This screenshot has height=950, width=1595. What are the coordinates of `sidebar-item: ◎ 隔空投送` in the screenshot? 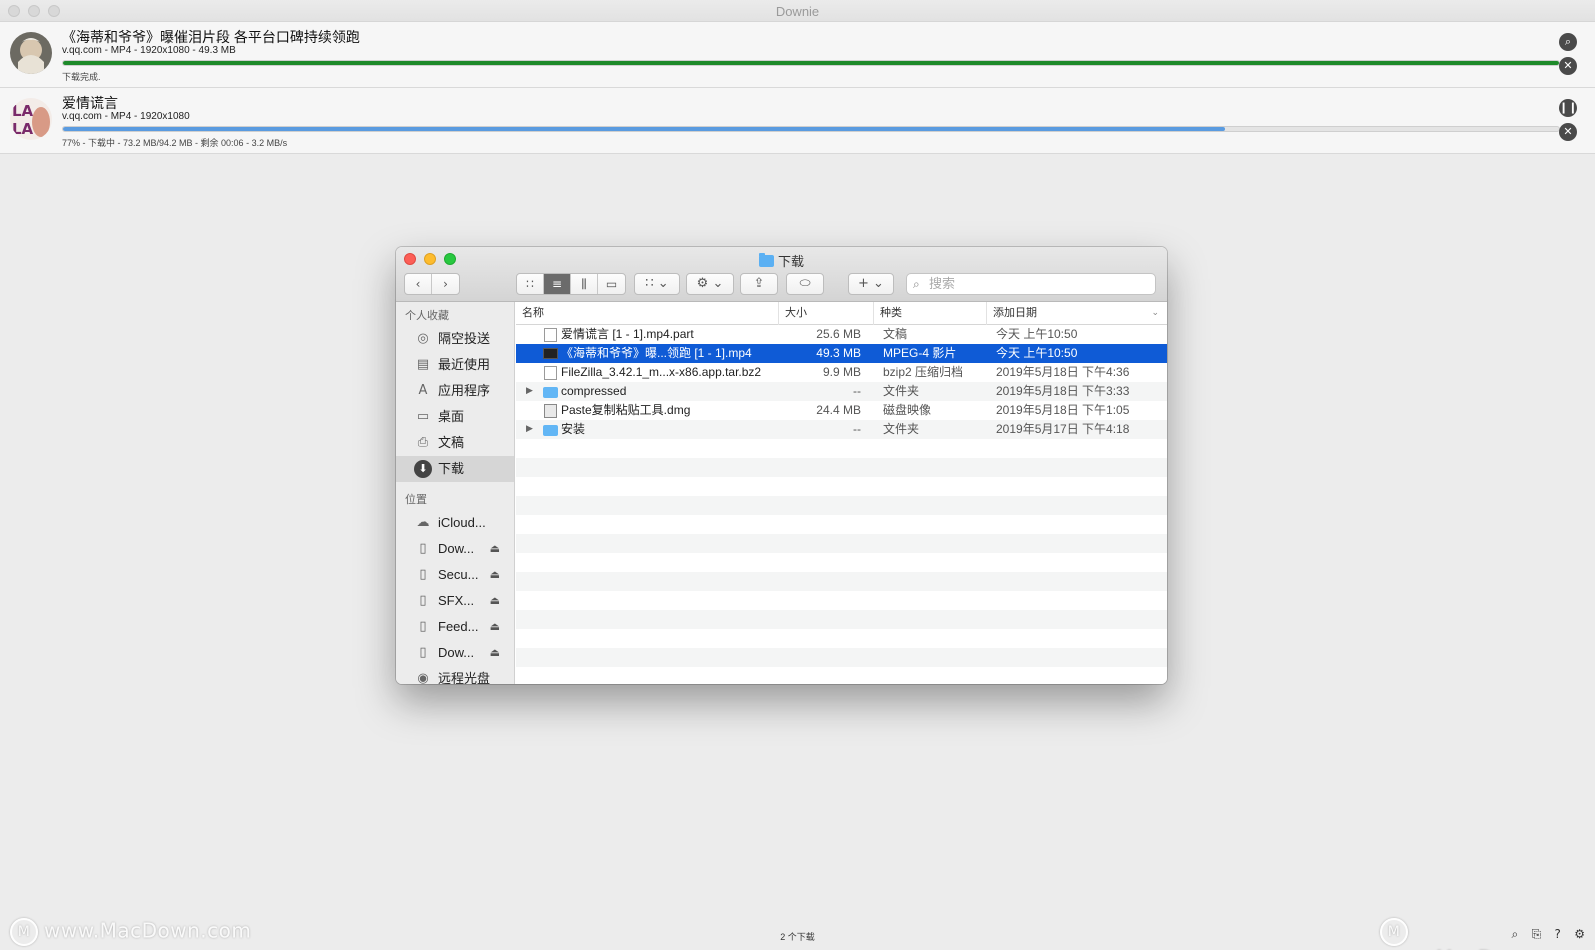 It's located at (455, 339).